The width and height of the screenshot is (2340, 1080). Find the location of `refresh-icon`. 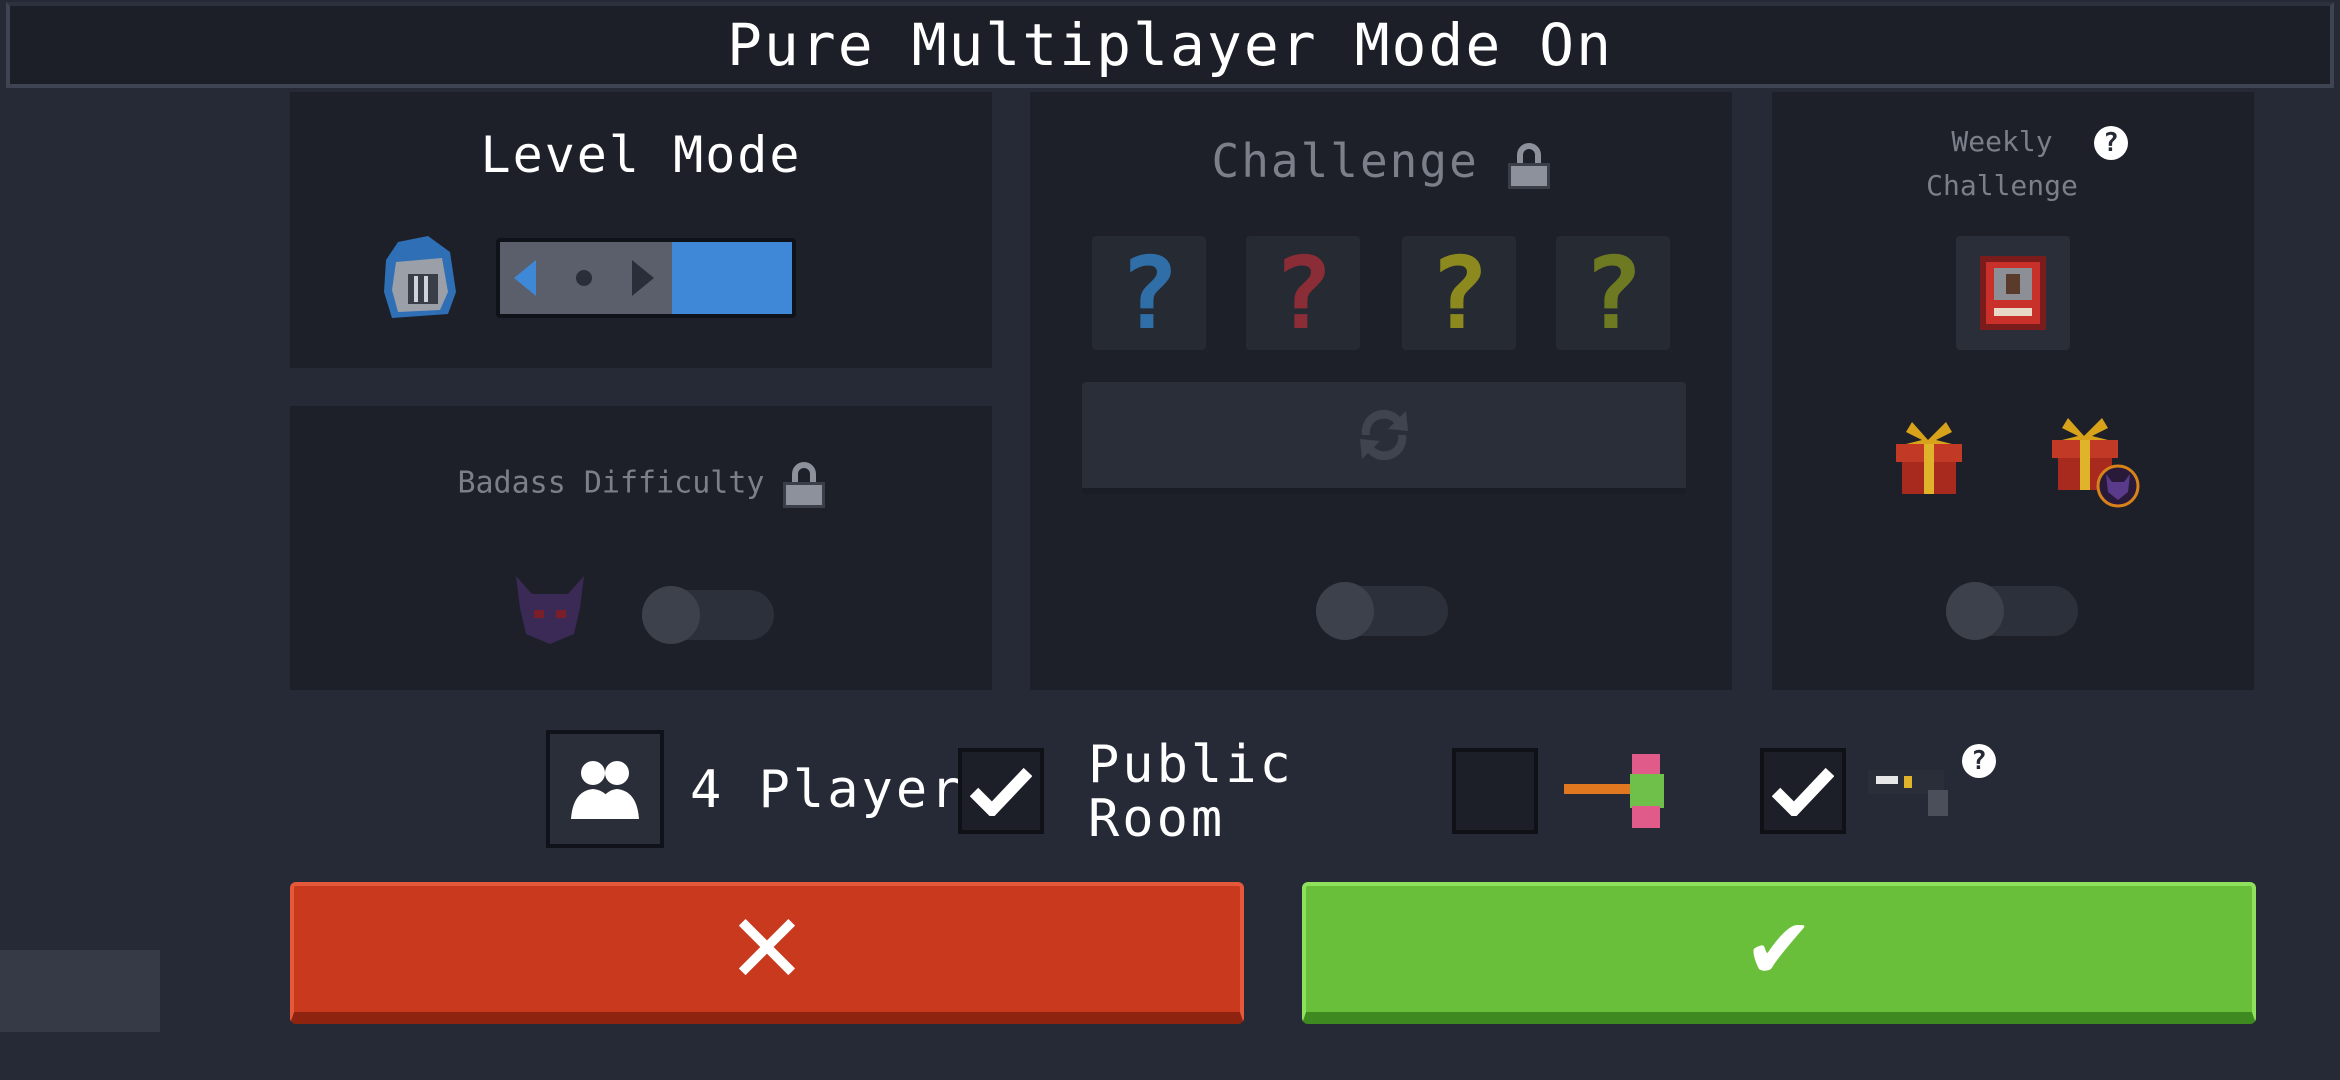

refresh-icon is located at coordinates (1384, 435).